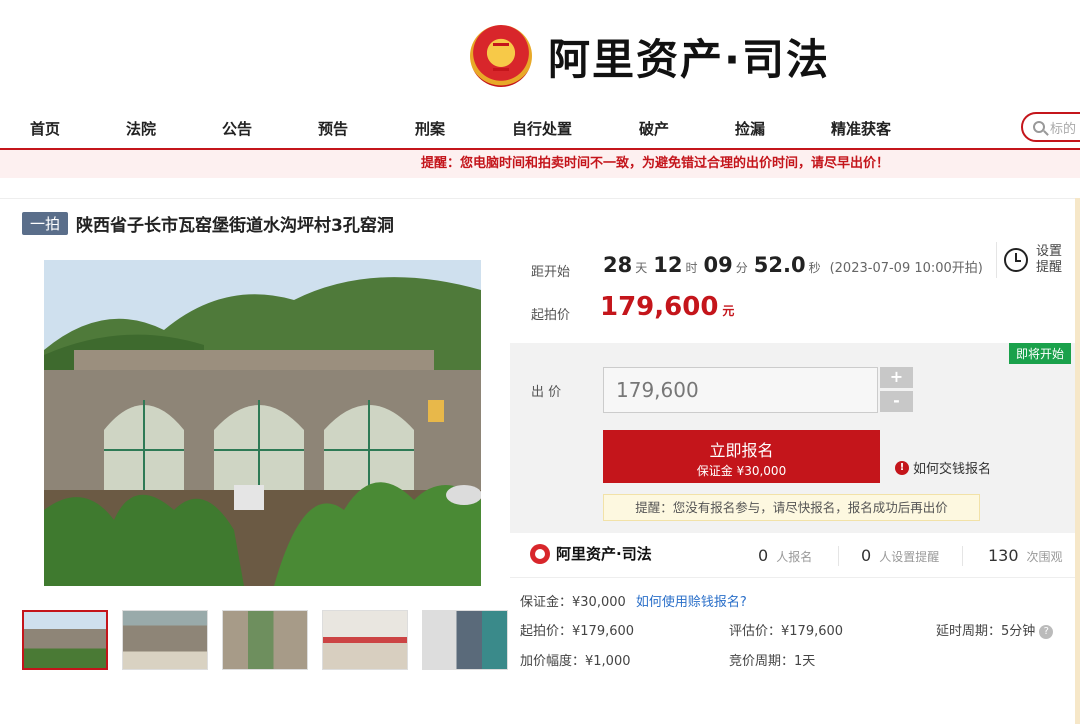  I want to click on deposit-label: 保证金 ¥30,000, so click(741, 471).